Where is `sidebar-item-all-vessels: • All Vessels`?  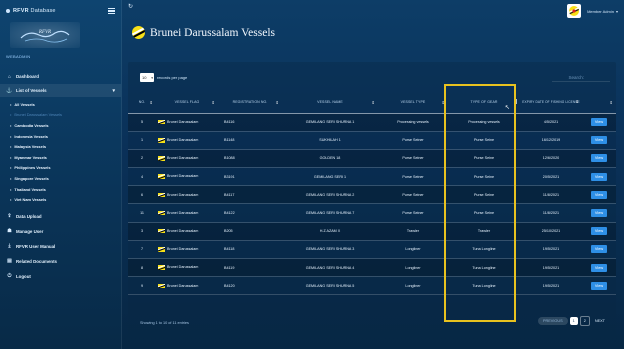
sidebar-item-all-vessels: • All Vessels is located at coordinates (65, 104).